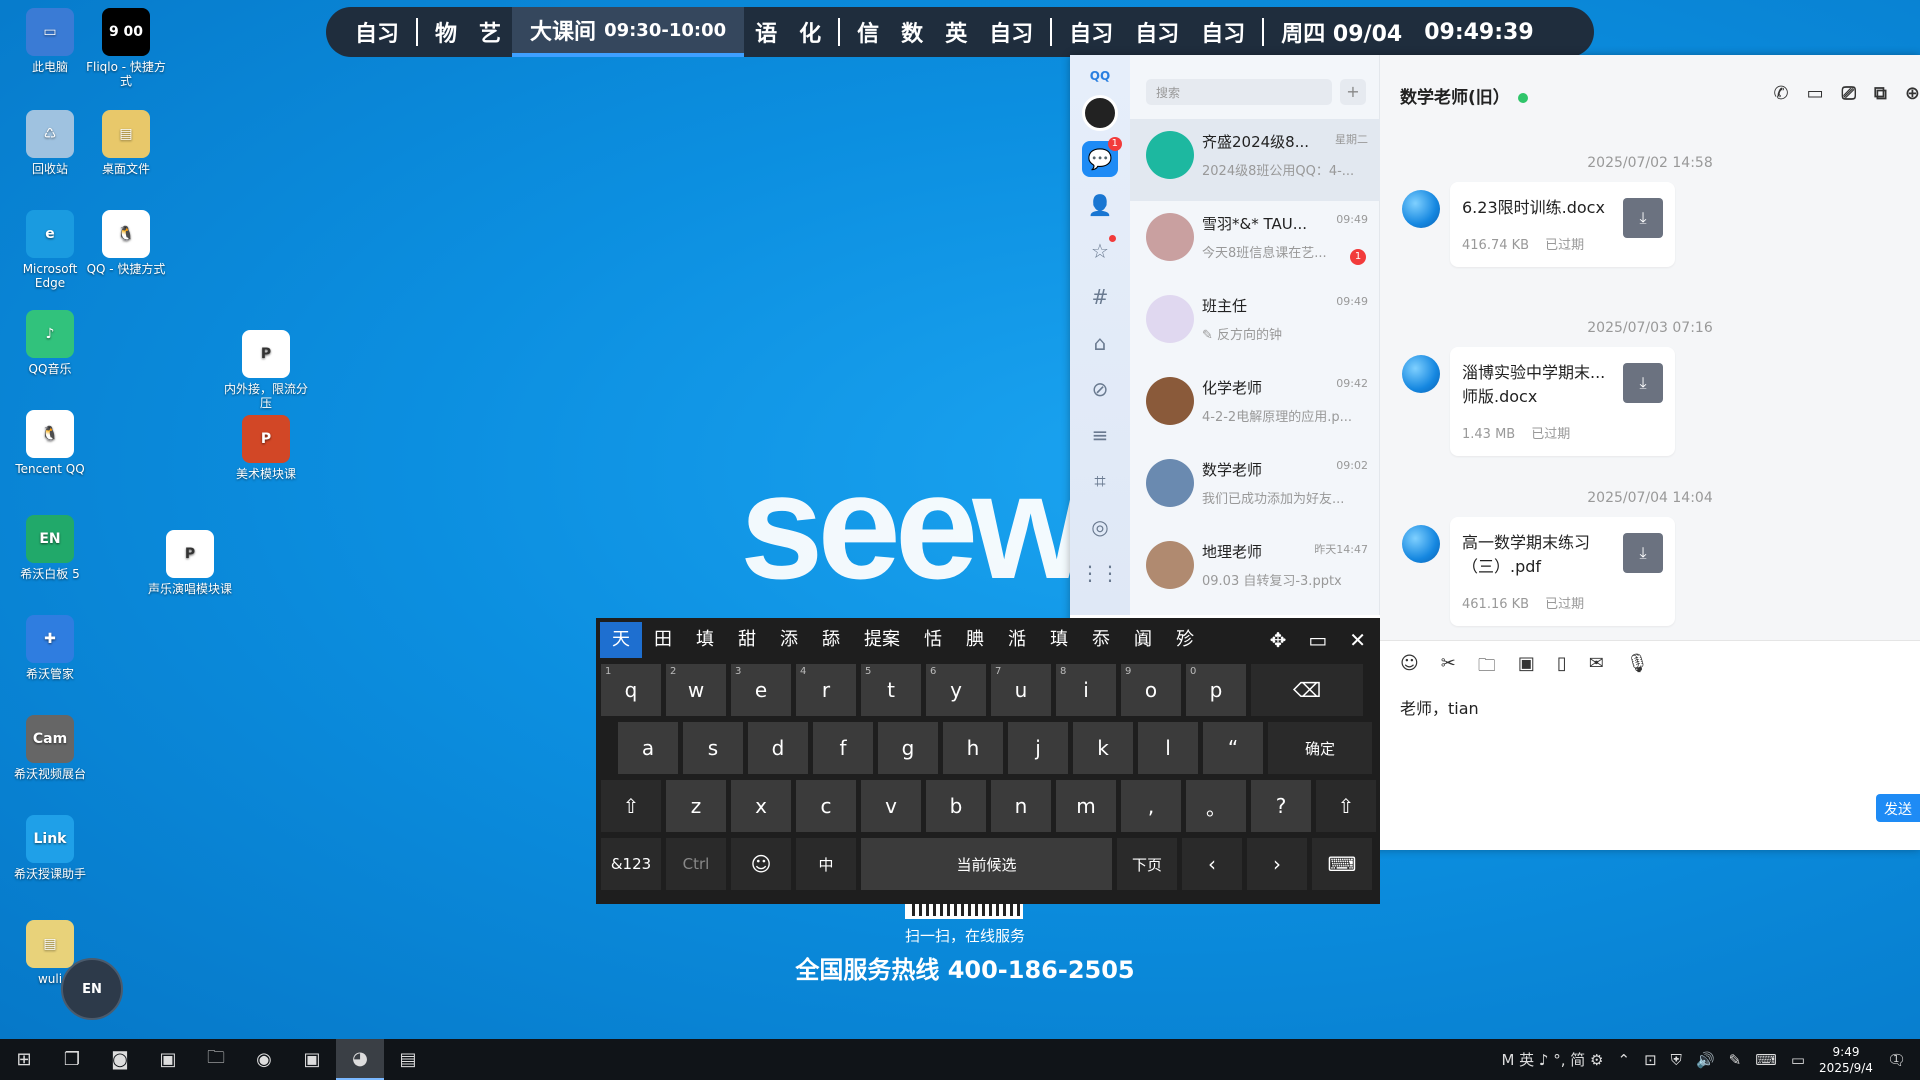 This screenshot has width=1920, height=1080. Describe the element at coordinates (1017, 640) in the screenshot. I see `candidate-item: 湉` at that location.